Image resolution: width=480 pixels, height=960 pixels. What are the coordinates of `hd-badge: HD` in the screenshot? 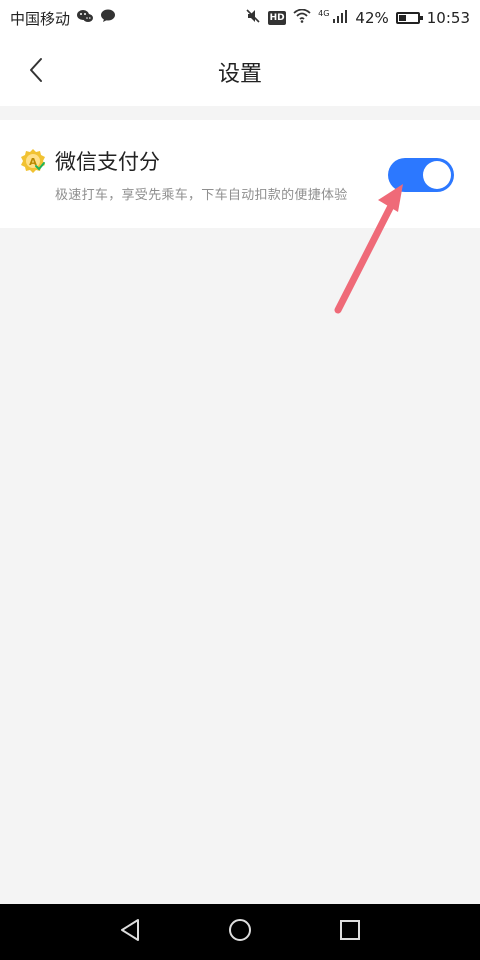 It's located at (277, 18).